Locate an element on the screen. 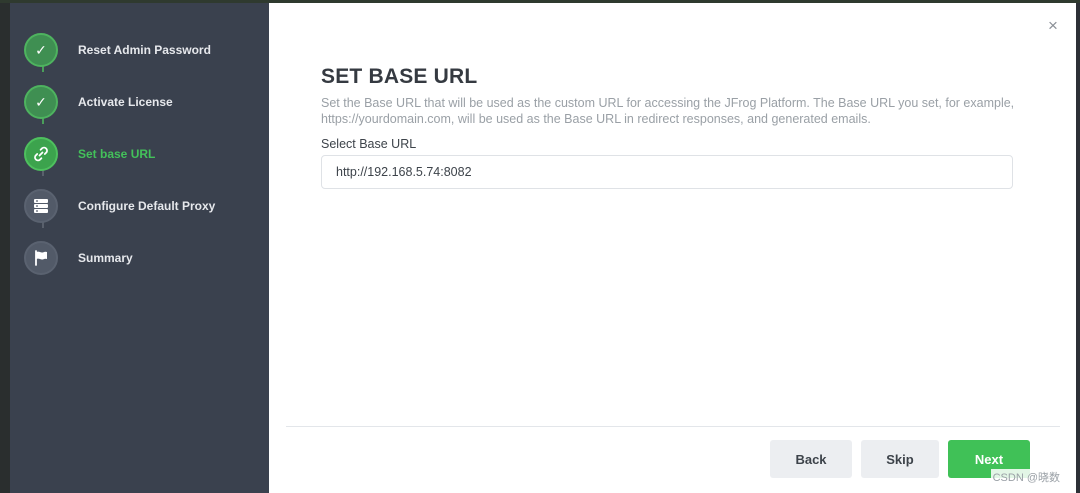 Image resolution: width=1080 pixels, height=493 pixels. skip-button: Skip is located at coordinates (900, 459).